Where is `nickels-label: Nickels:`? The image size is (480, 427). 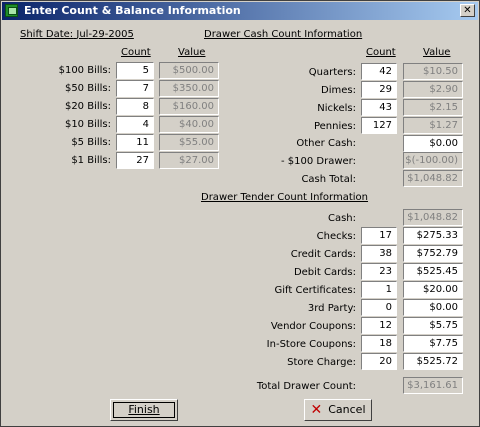
nickels-label: Nickels: is located at coordinates (336, 108).